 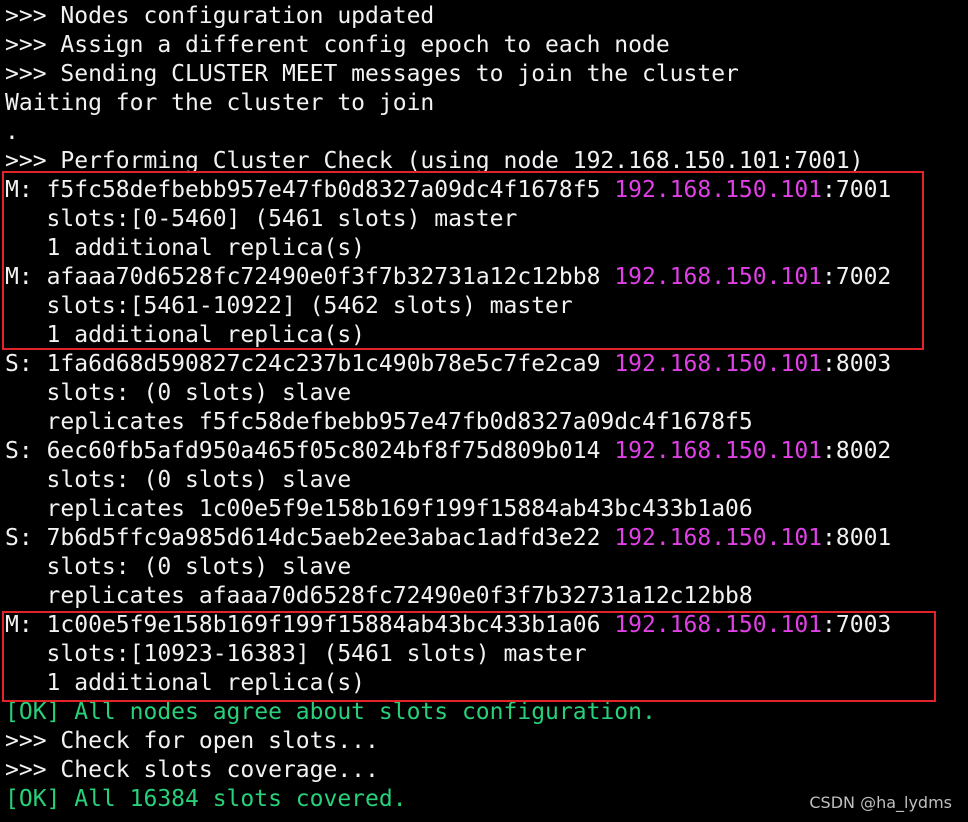 What do you see at coordinates (880, 802) in the screenshot?
I see `watermark: CSDN @ha_lydms` at bounding box center [880, 802].